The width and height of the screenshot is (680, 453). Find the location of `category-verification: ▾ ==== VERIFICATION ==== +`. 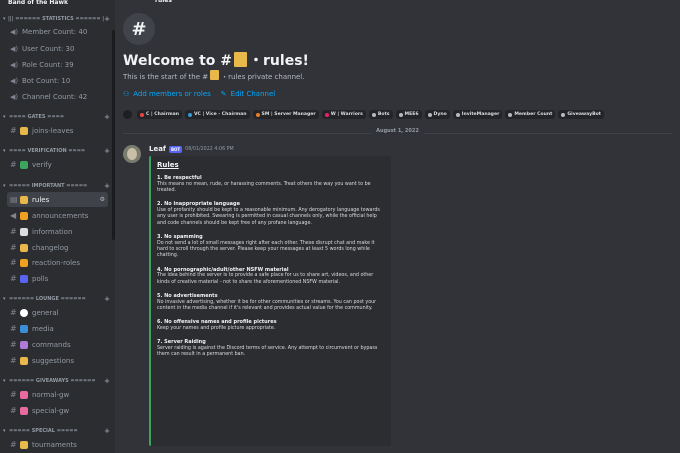

category-verification: ▾ ==== VERIFICATION ==== + is located at coordinates (56, 151).